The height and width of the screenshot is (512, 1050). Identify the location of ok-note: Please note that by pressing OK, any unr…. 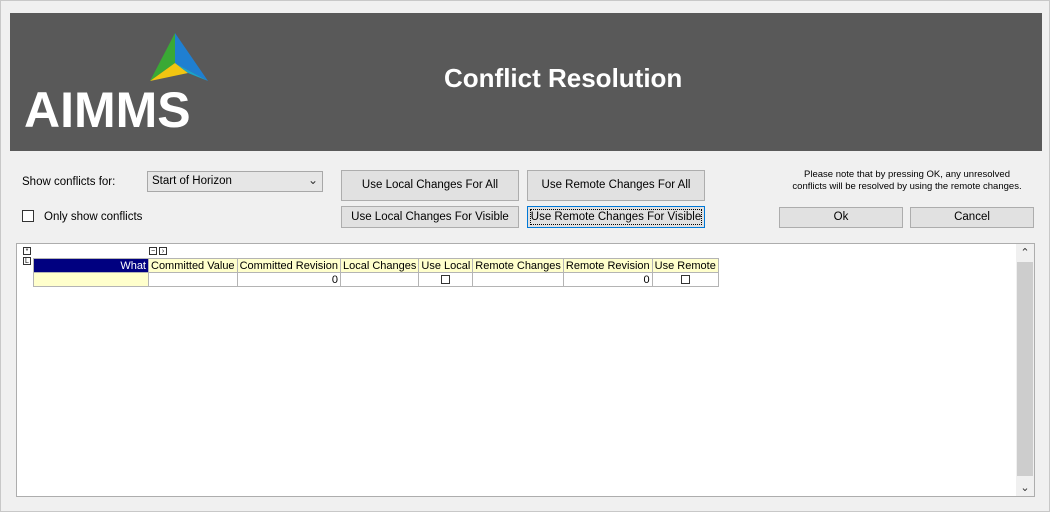
(907, 181).